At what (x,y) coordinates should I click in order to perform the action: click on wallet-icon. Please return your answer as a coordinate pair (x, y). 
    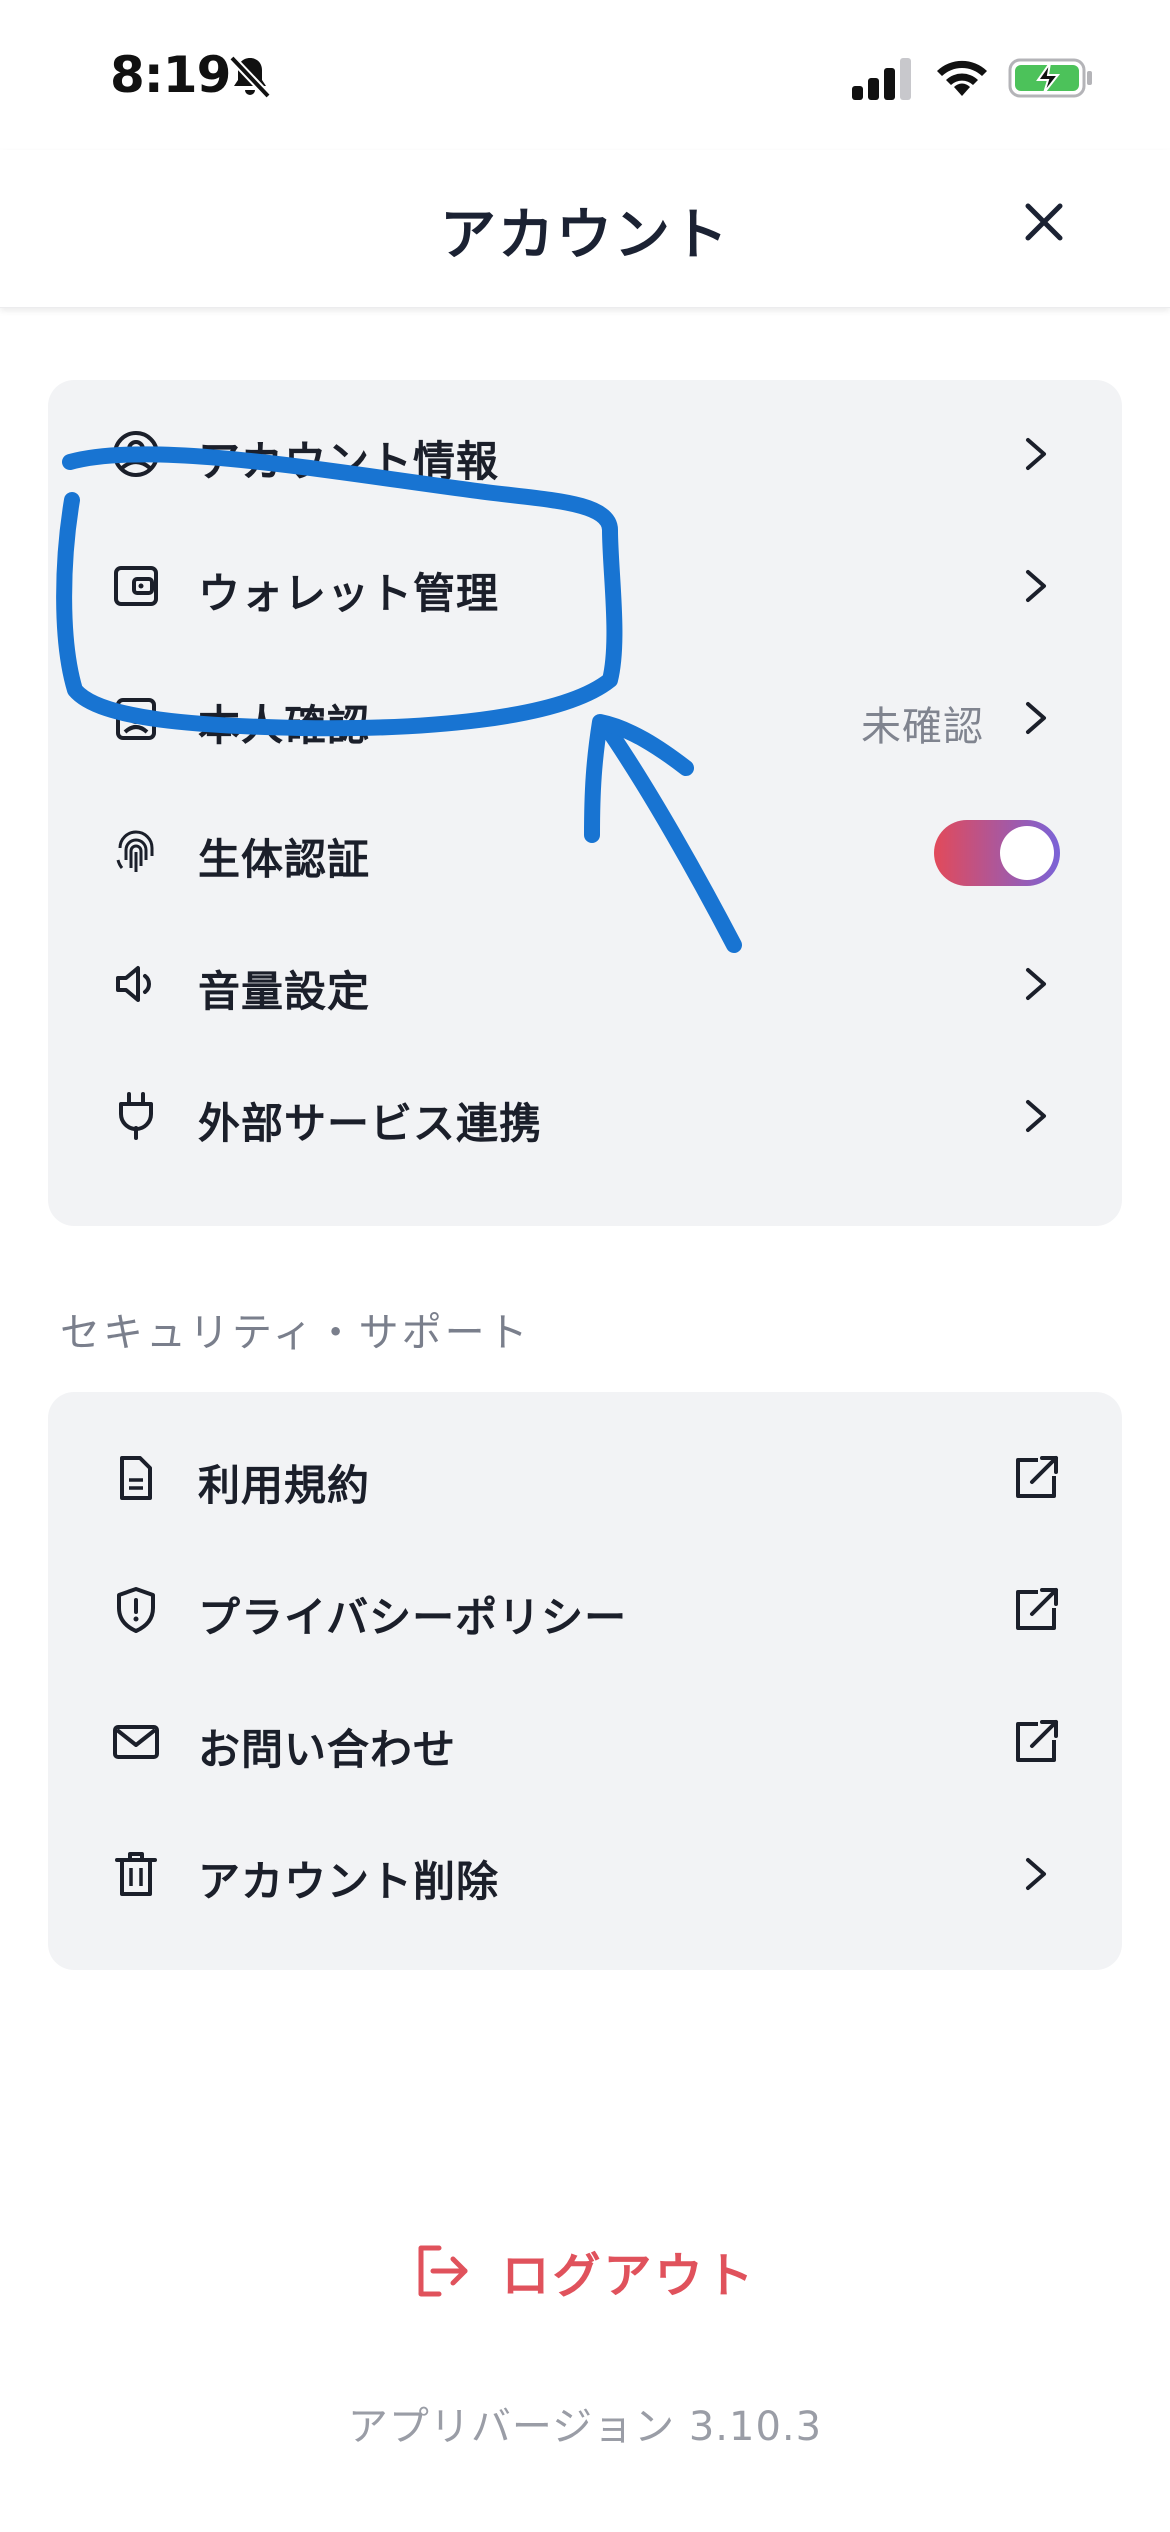
    Looking at the image, I should click on (136, 586).